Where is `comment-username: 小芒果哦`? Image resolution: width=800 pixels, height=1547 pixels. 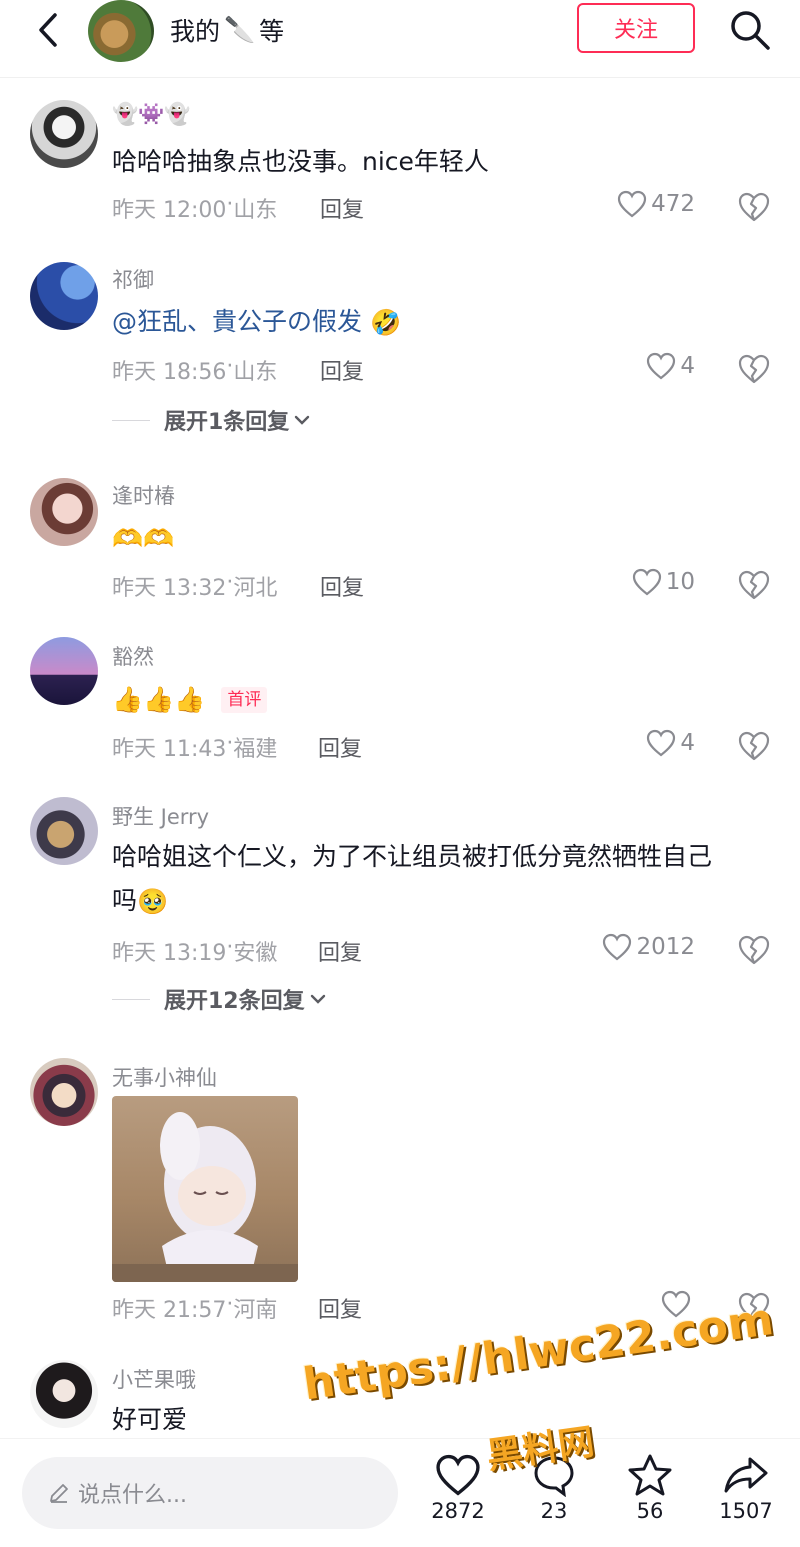
comment-username: 小芒果哦 is located at coordinates (154, 1379).